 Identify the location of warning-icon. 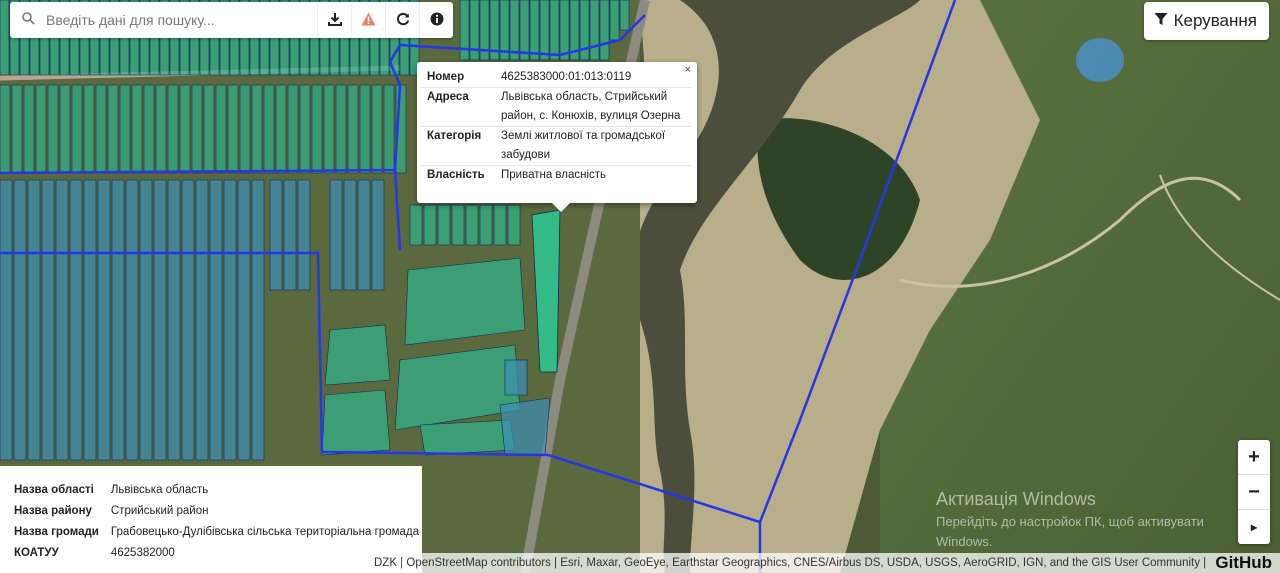
(368, 20).